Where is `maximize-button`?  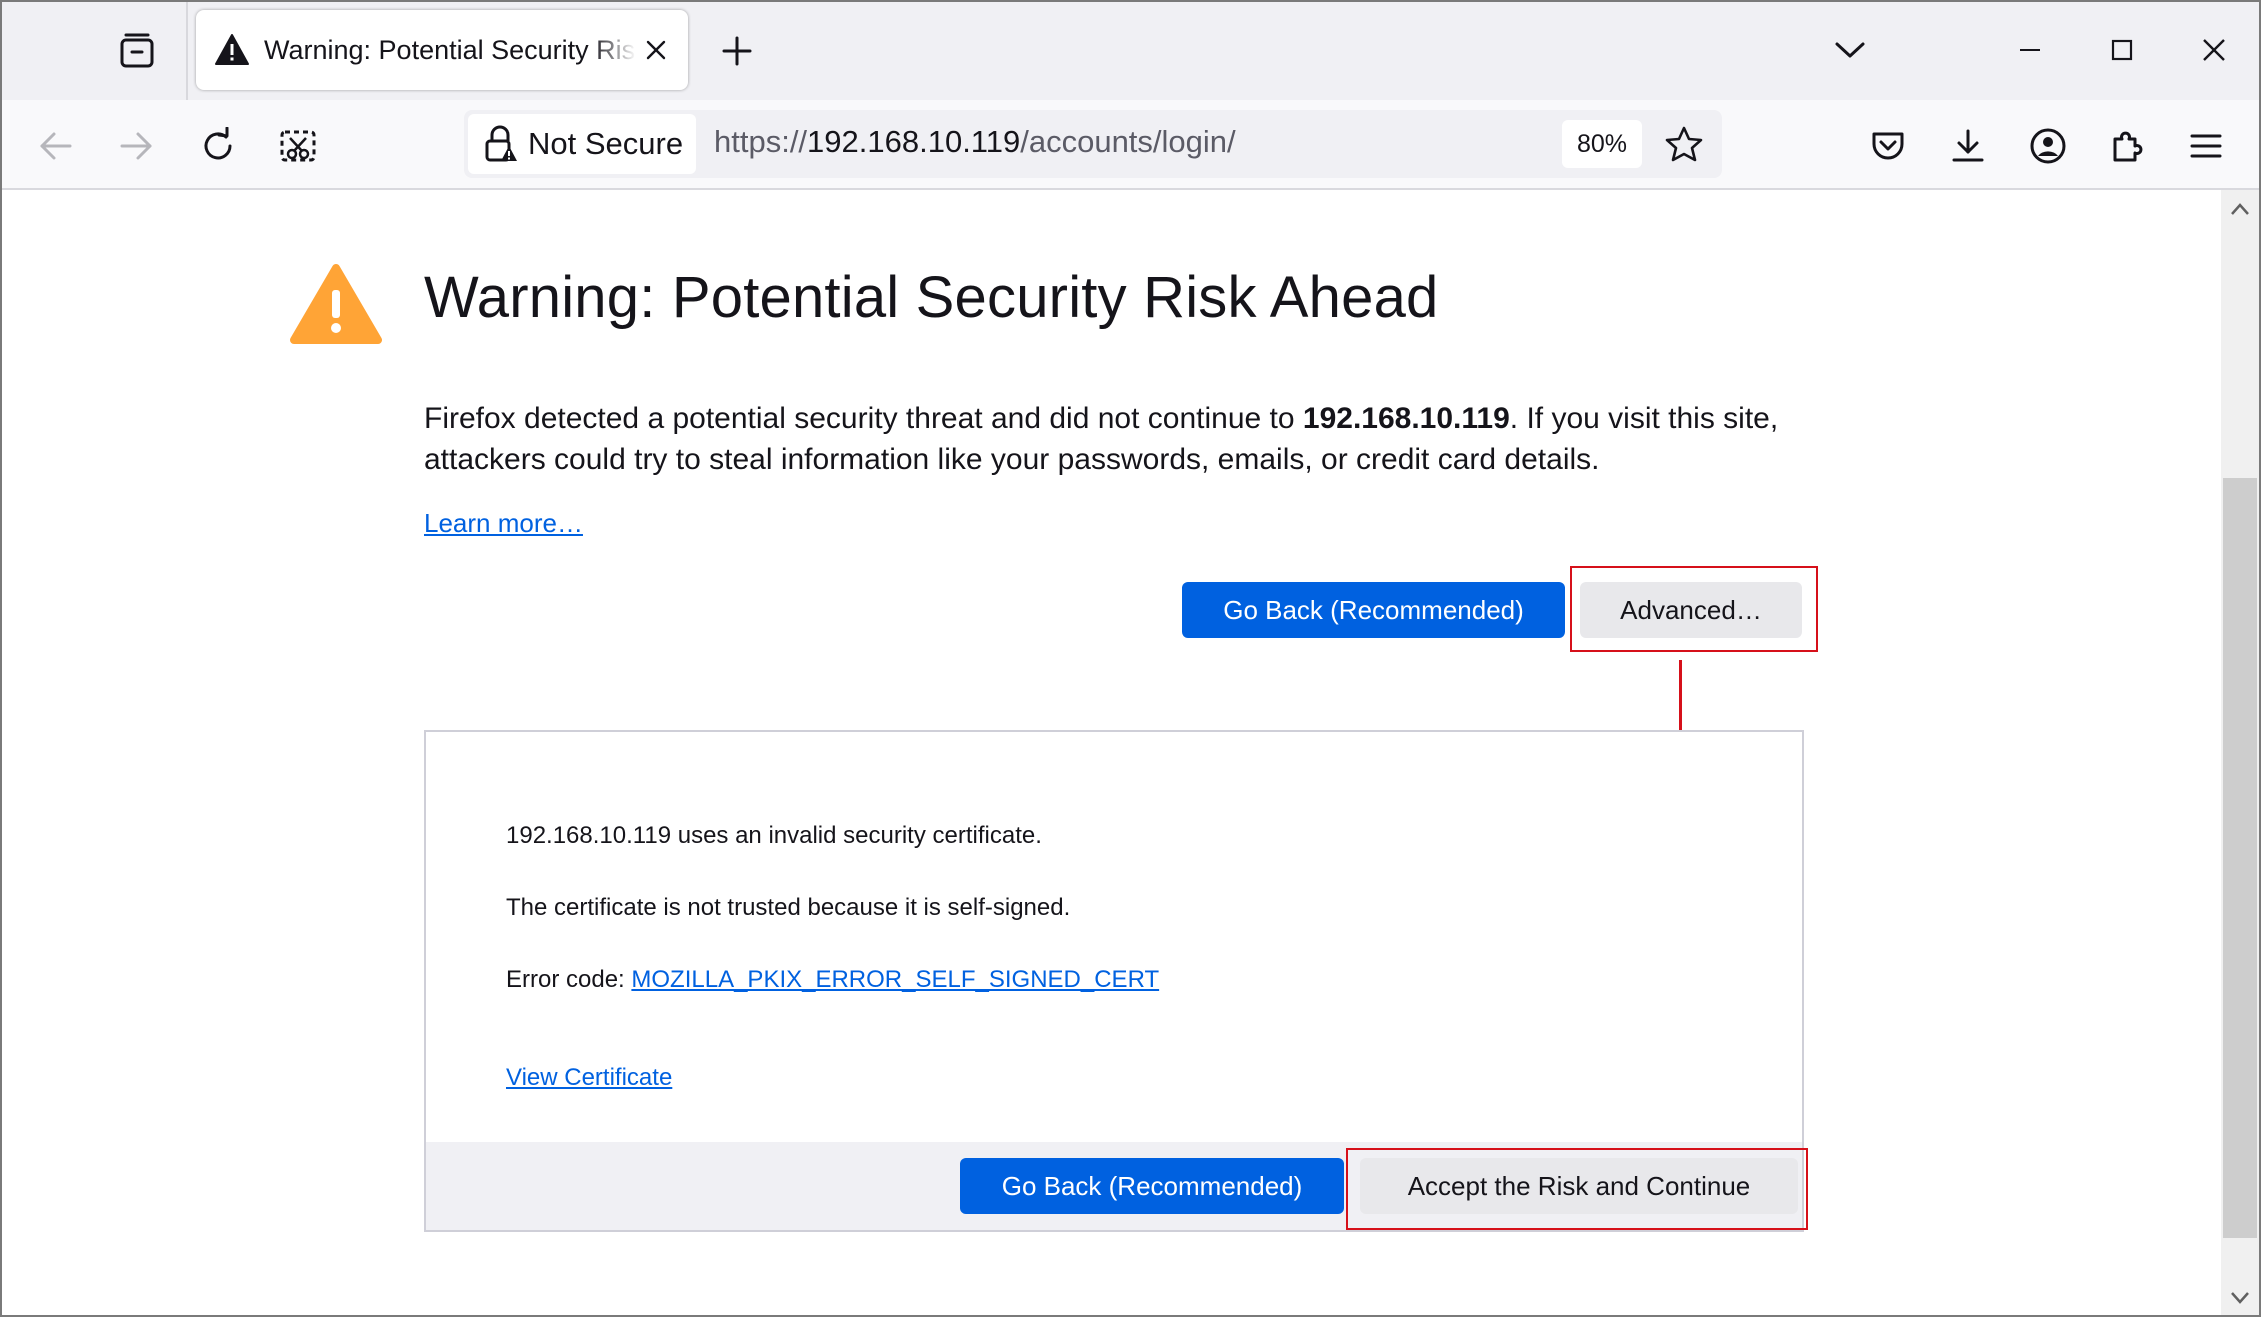 maximize-button is located at coordinates (2122, 50).